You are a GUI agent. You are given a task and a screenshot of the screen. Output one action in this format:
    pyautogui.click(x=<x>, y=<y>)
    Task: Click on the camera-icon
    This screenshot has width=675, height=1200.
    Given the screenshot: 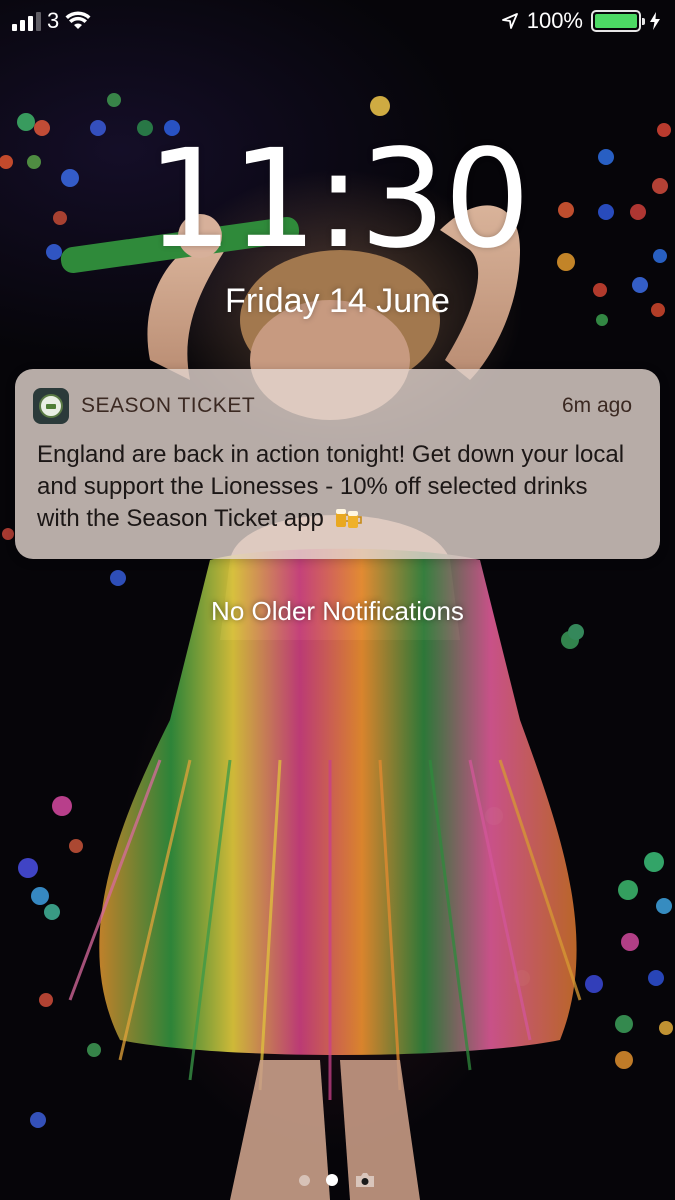 What is the action you would take?
    pyautogui.click(x=365, y=1180)
    